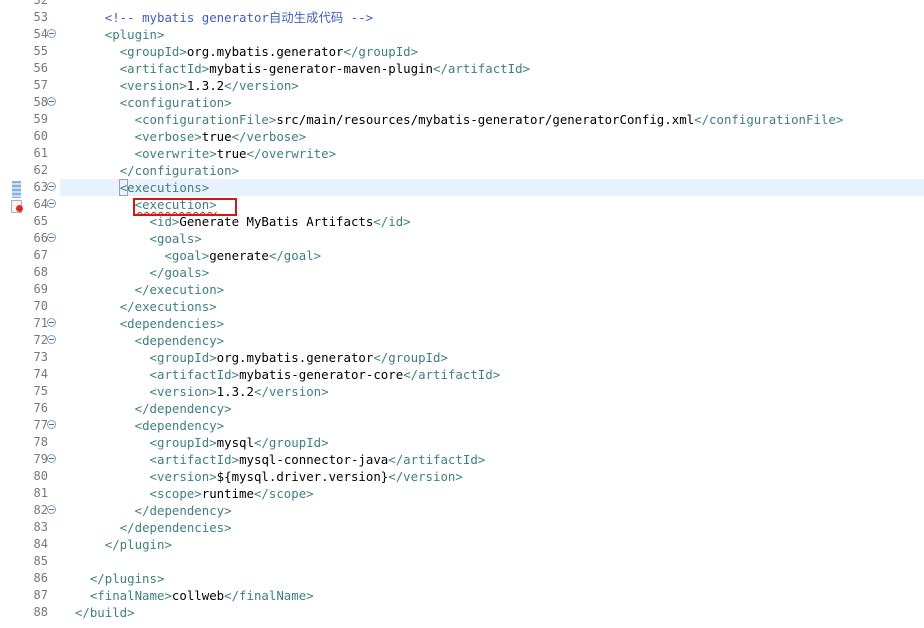  What do you see at coordinates (231, 153) in the screenshot?
I see `code-text: true` at bounding box center [231, 153].